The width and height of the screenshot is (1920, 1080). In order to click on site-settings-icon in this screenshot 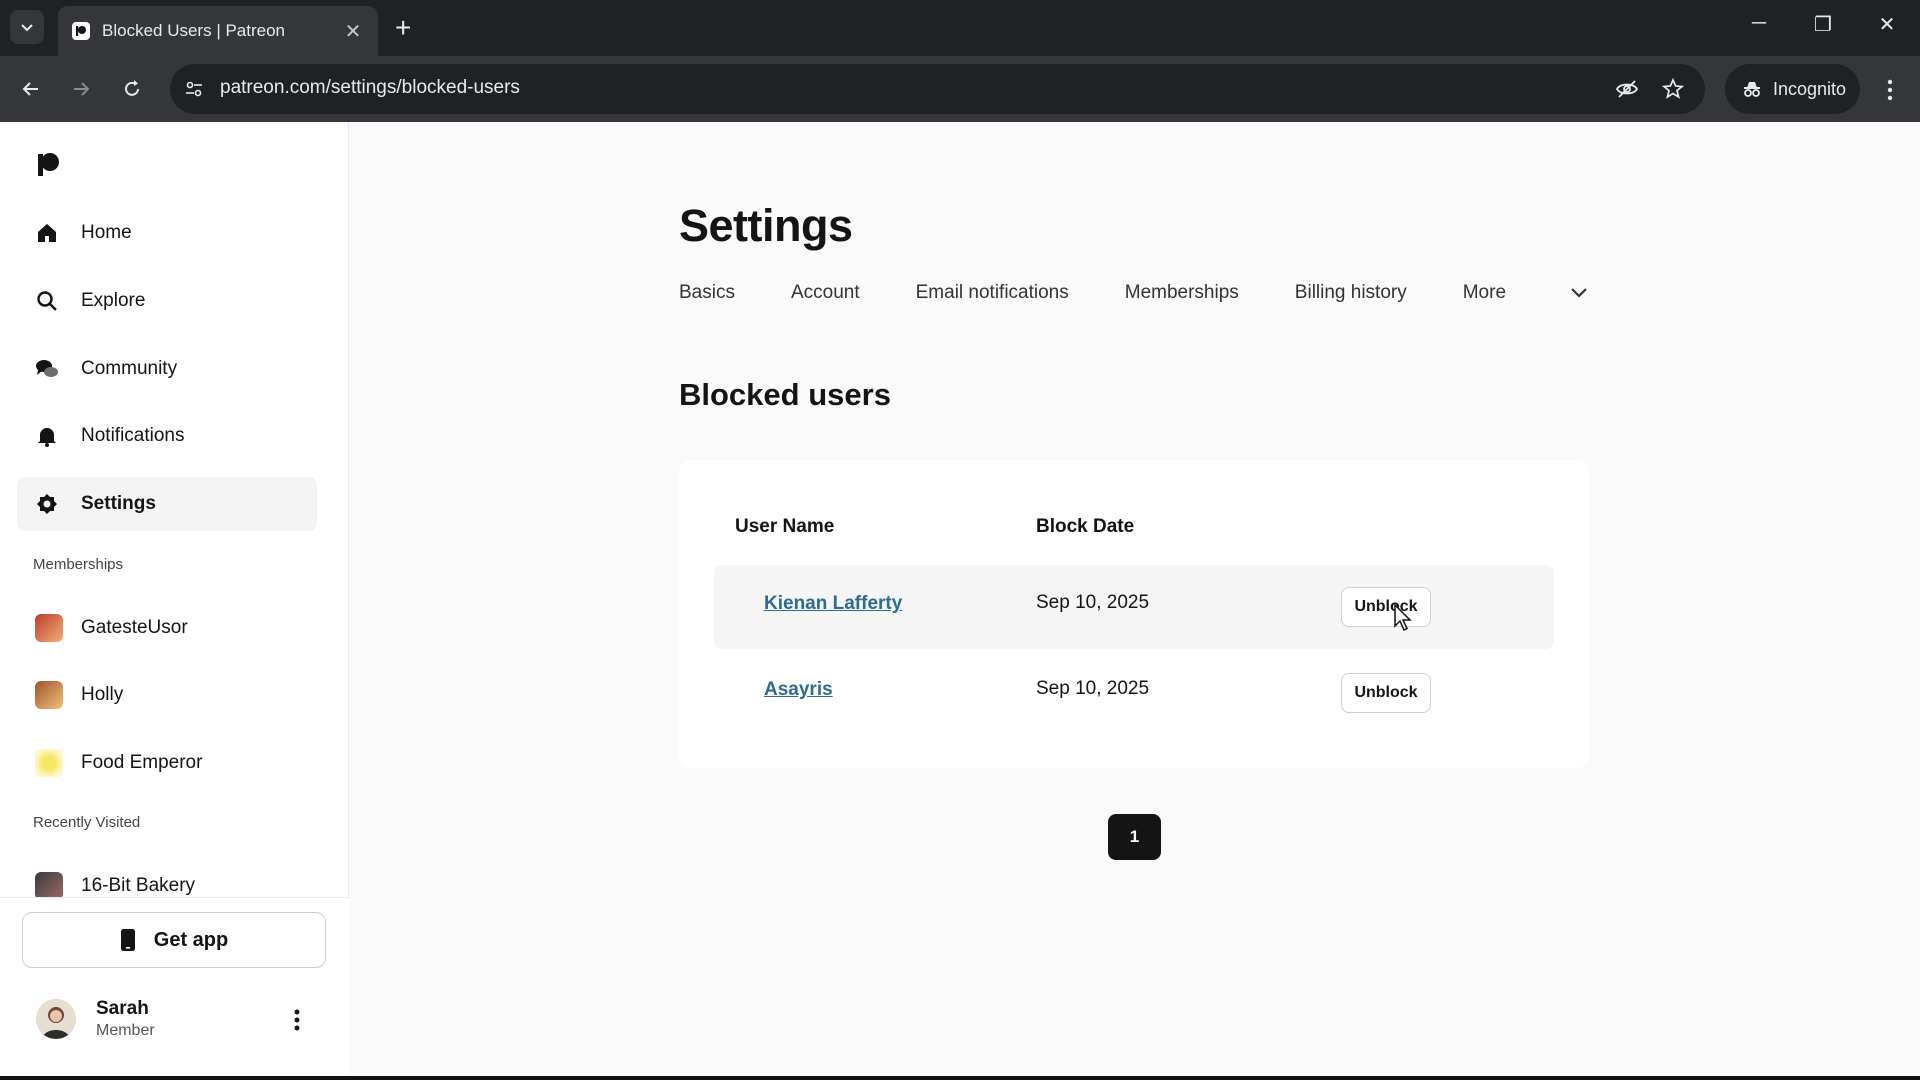, I will do `click(194, 89)`.